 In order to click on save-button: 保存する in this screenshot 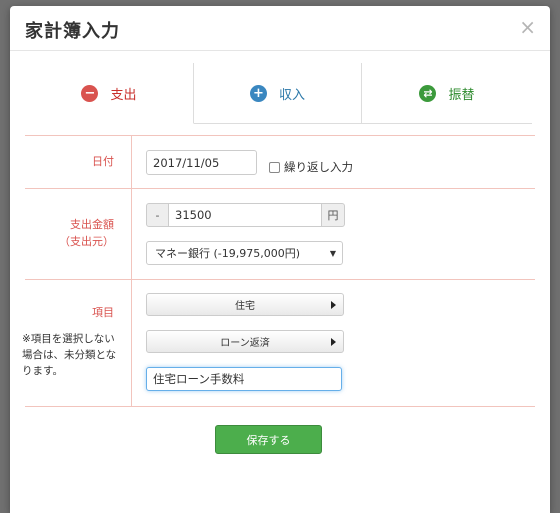, I will do `click(268, 439)`.